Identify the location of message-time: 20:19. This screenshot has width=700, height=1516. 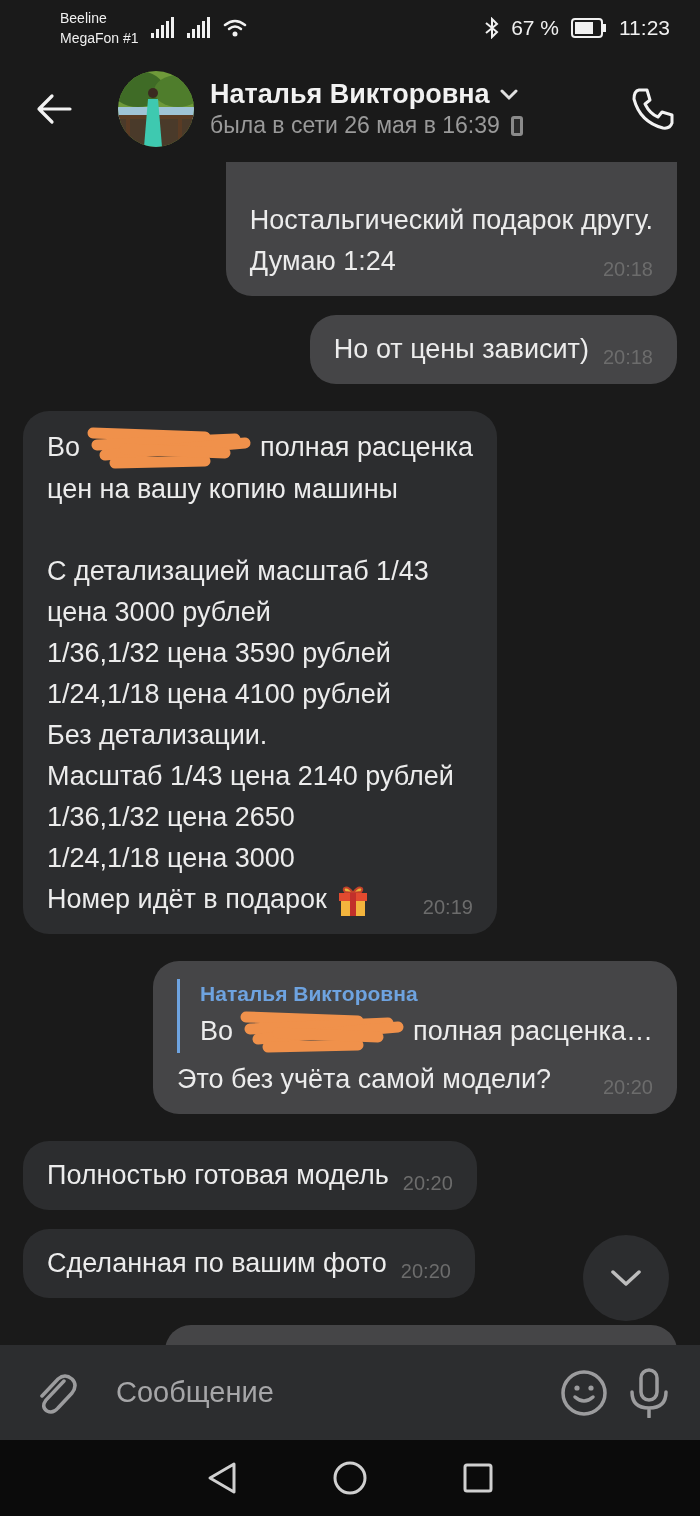
(447, 907).